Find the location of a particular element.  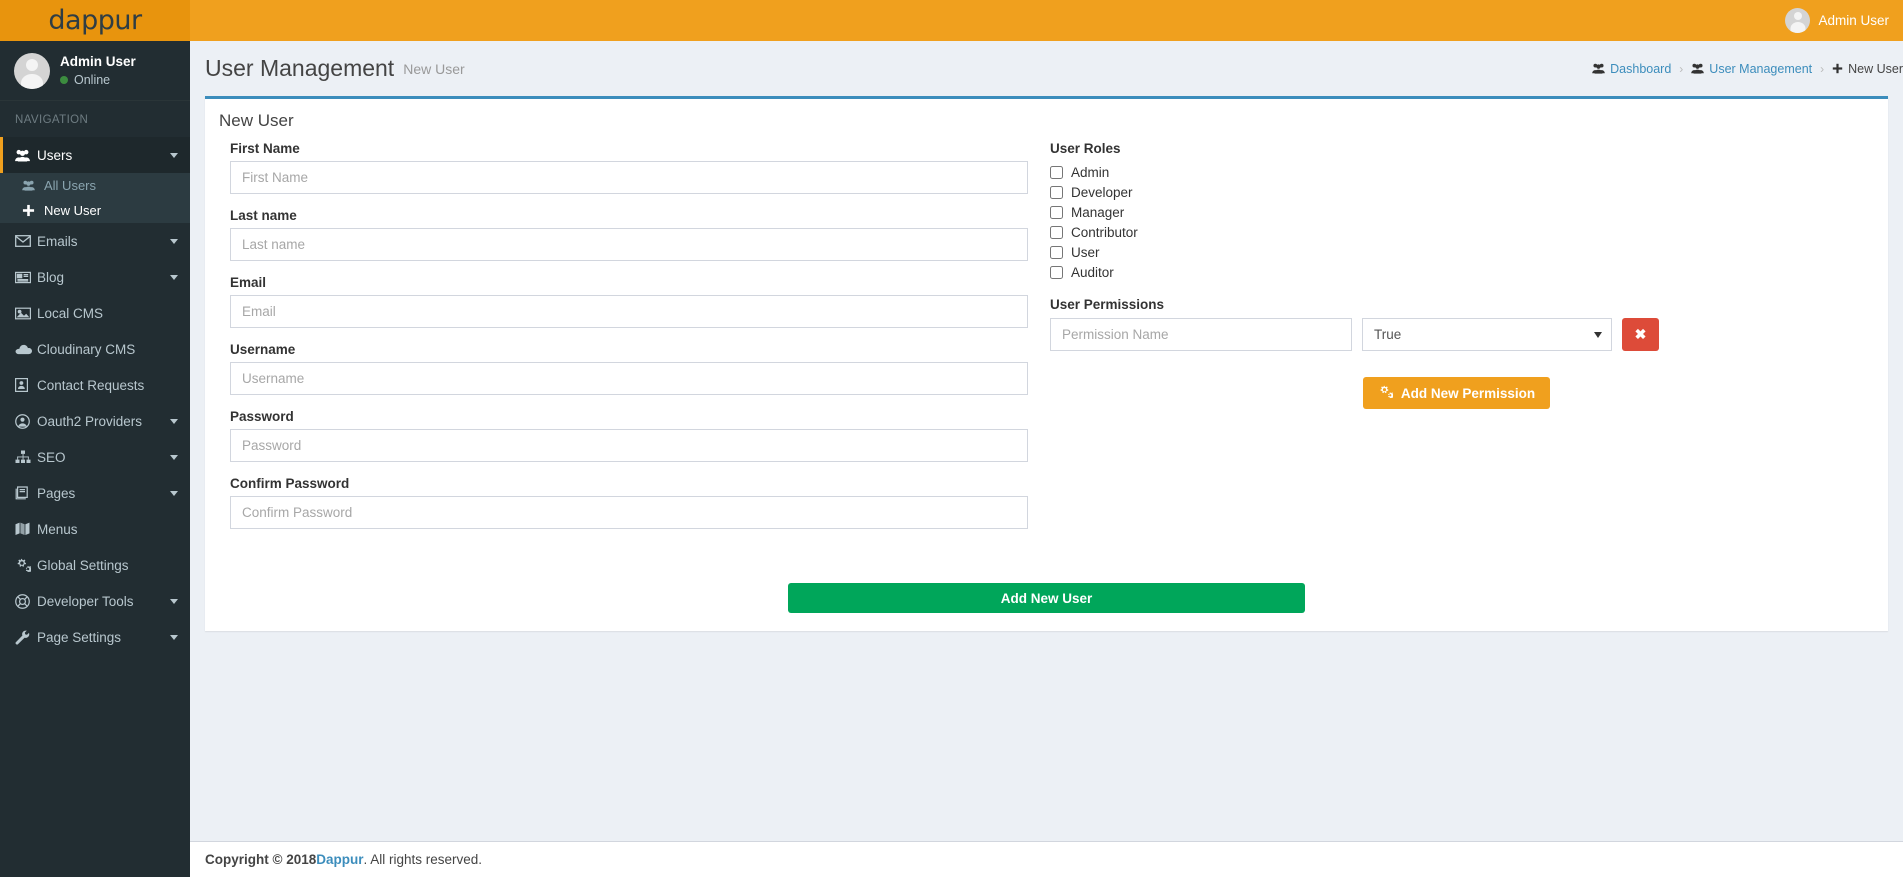

email-input is located at coordinates (629, 311).